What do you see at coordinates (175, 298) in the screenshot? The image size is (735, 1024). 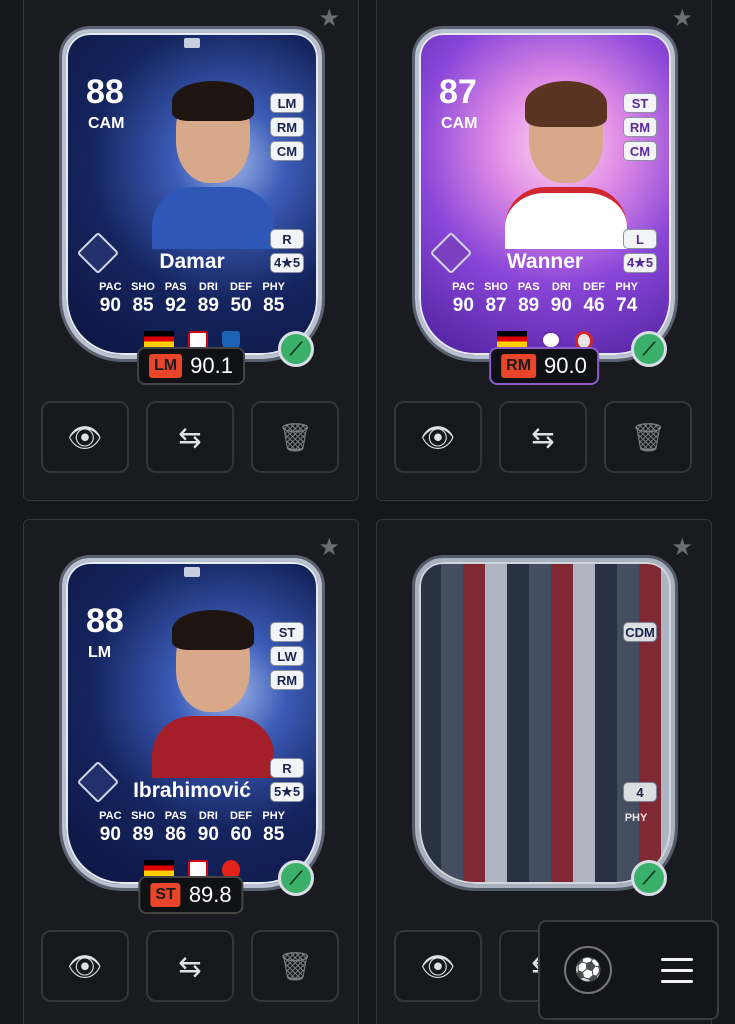 I see `stat: PAS 92` at bounding box center [175, 298].